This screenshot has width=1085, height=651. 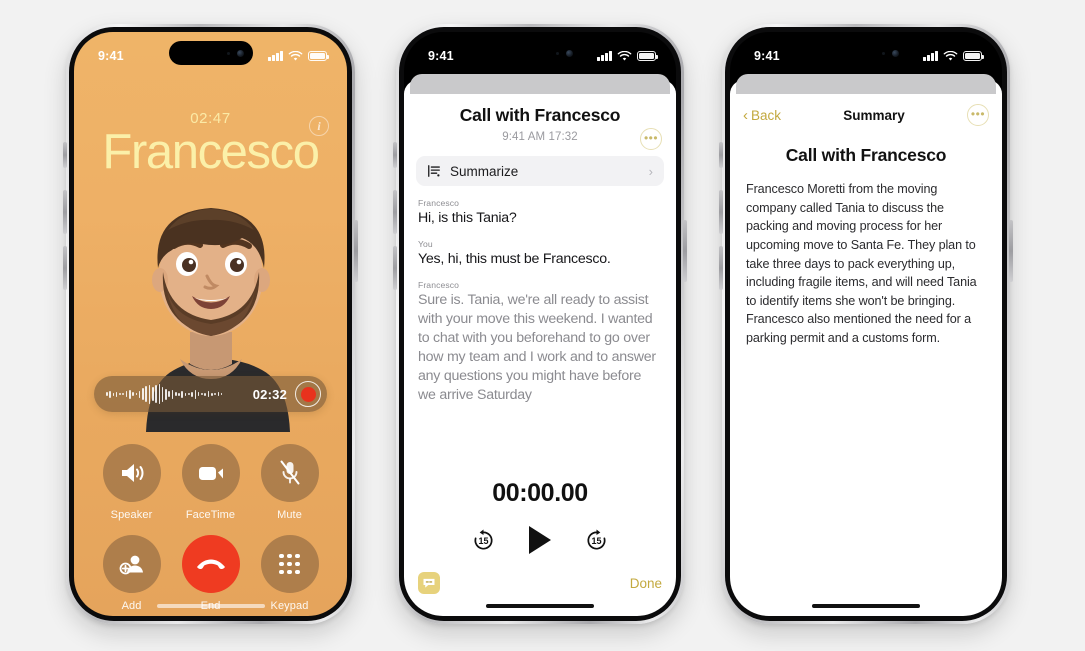 I want to click on speaker-button: Speaker, so click(x=131, y=482).